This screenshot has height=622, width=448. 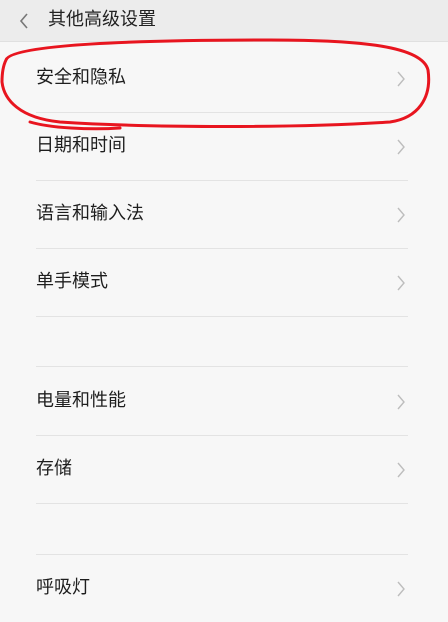 What do you see at coordinates (224, 282) in the screenshot?
I see `settings-item-one-hand-mode: 单手模式` at bounding box center [224, 282].